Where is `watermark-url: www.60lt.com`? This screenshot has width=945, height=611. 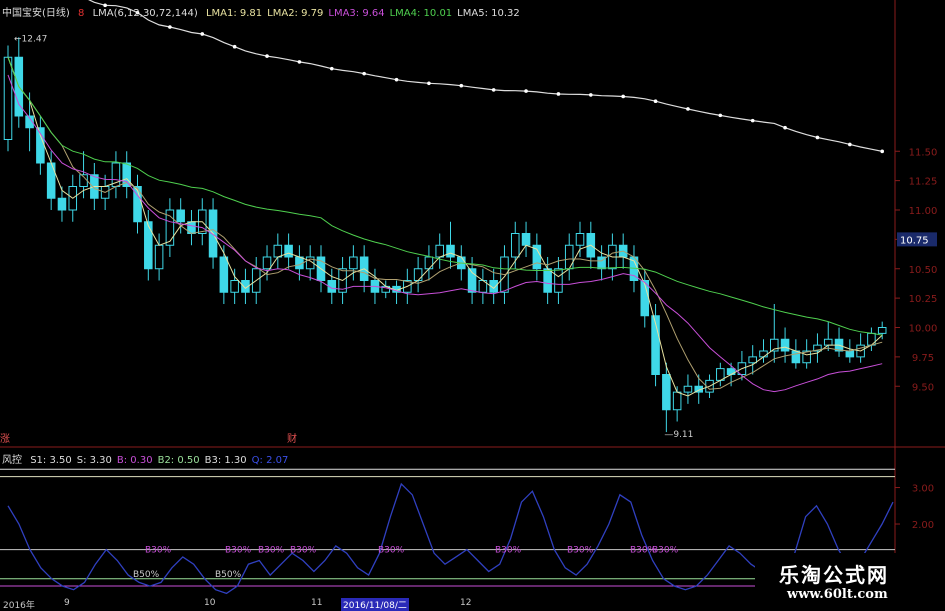 watermark-url: www.60lt.com is located at coordinates (837, 594).